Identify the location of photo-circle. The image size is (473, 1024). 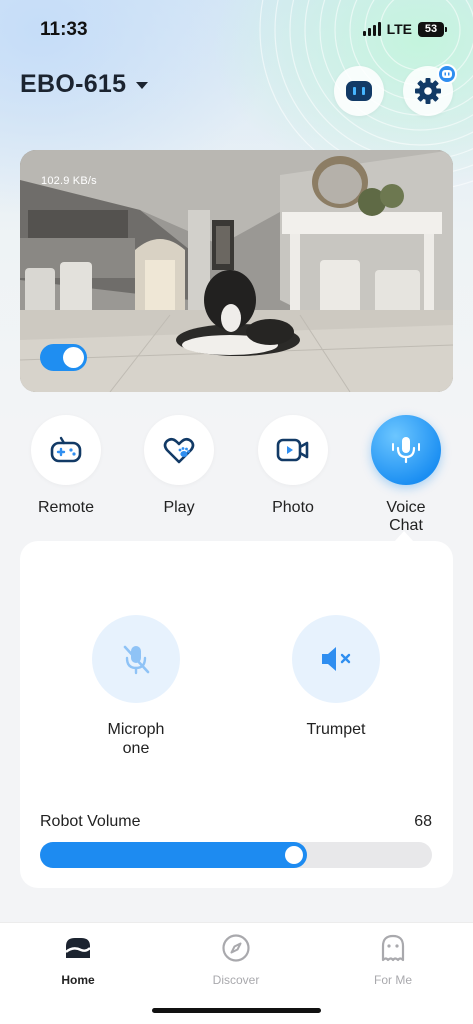
(293, 450).